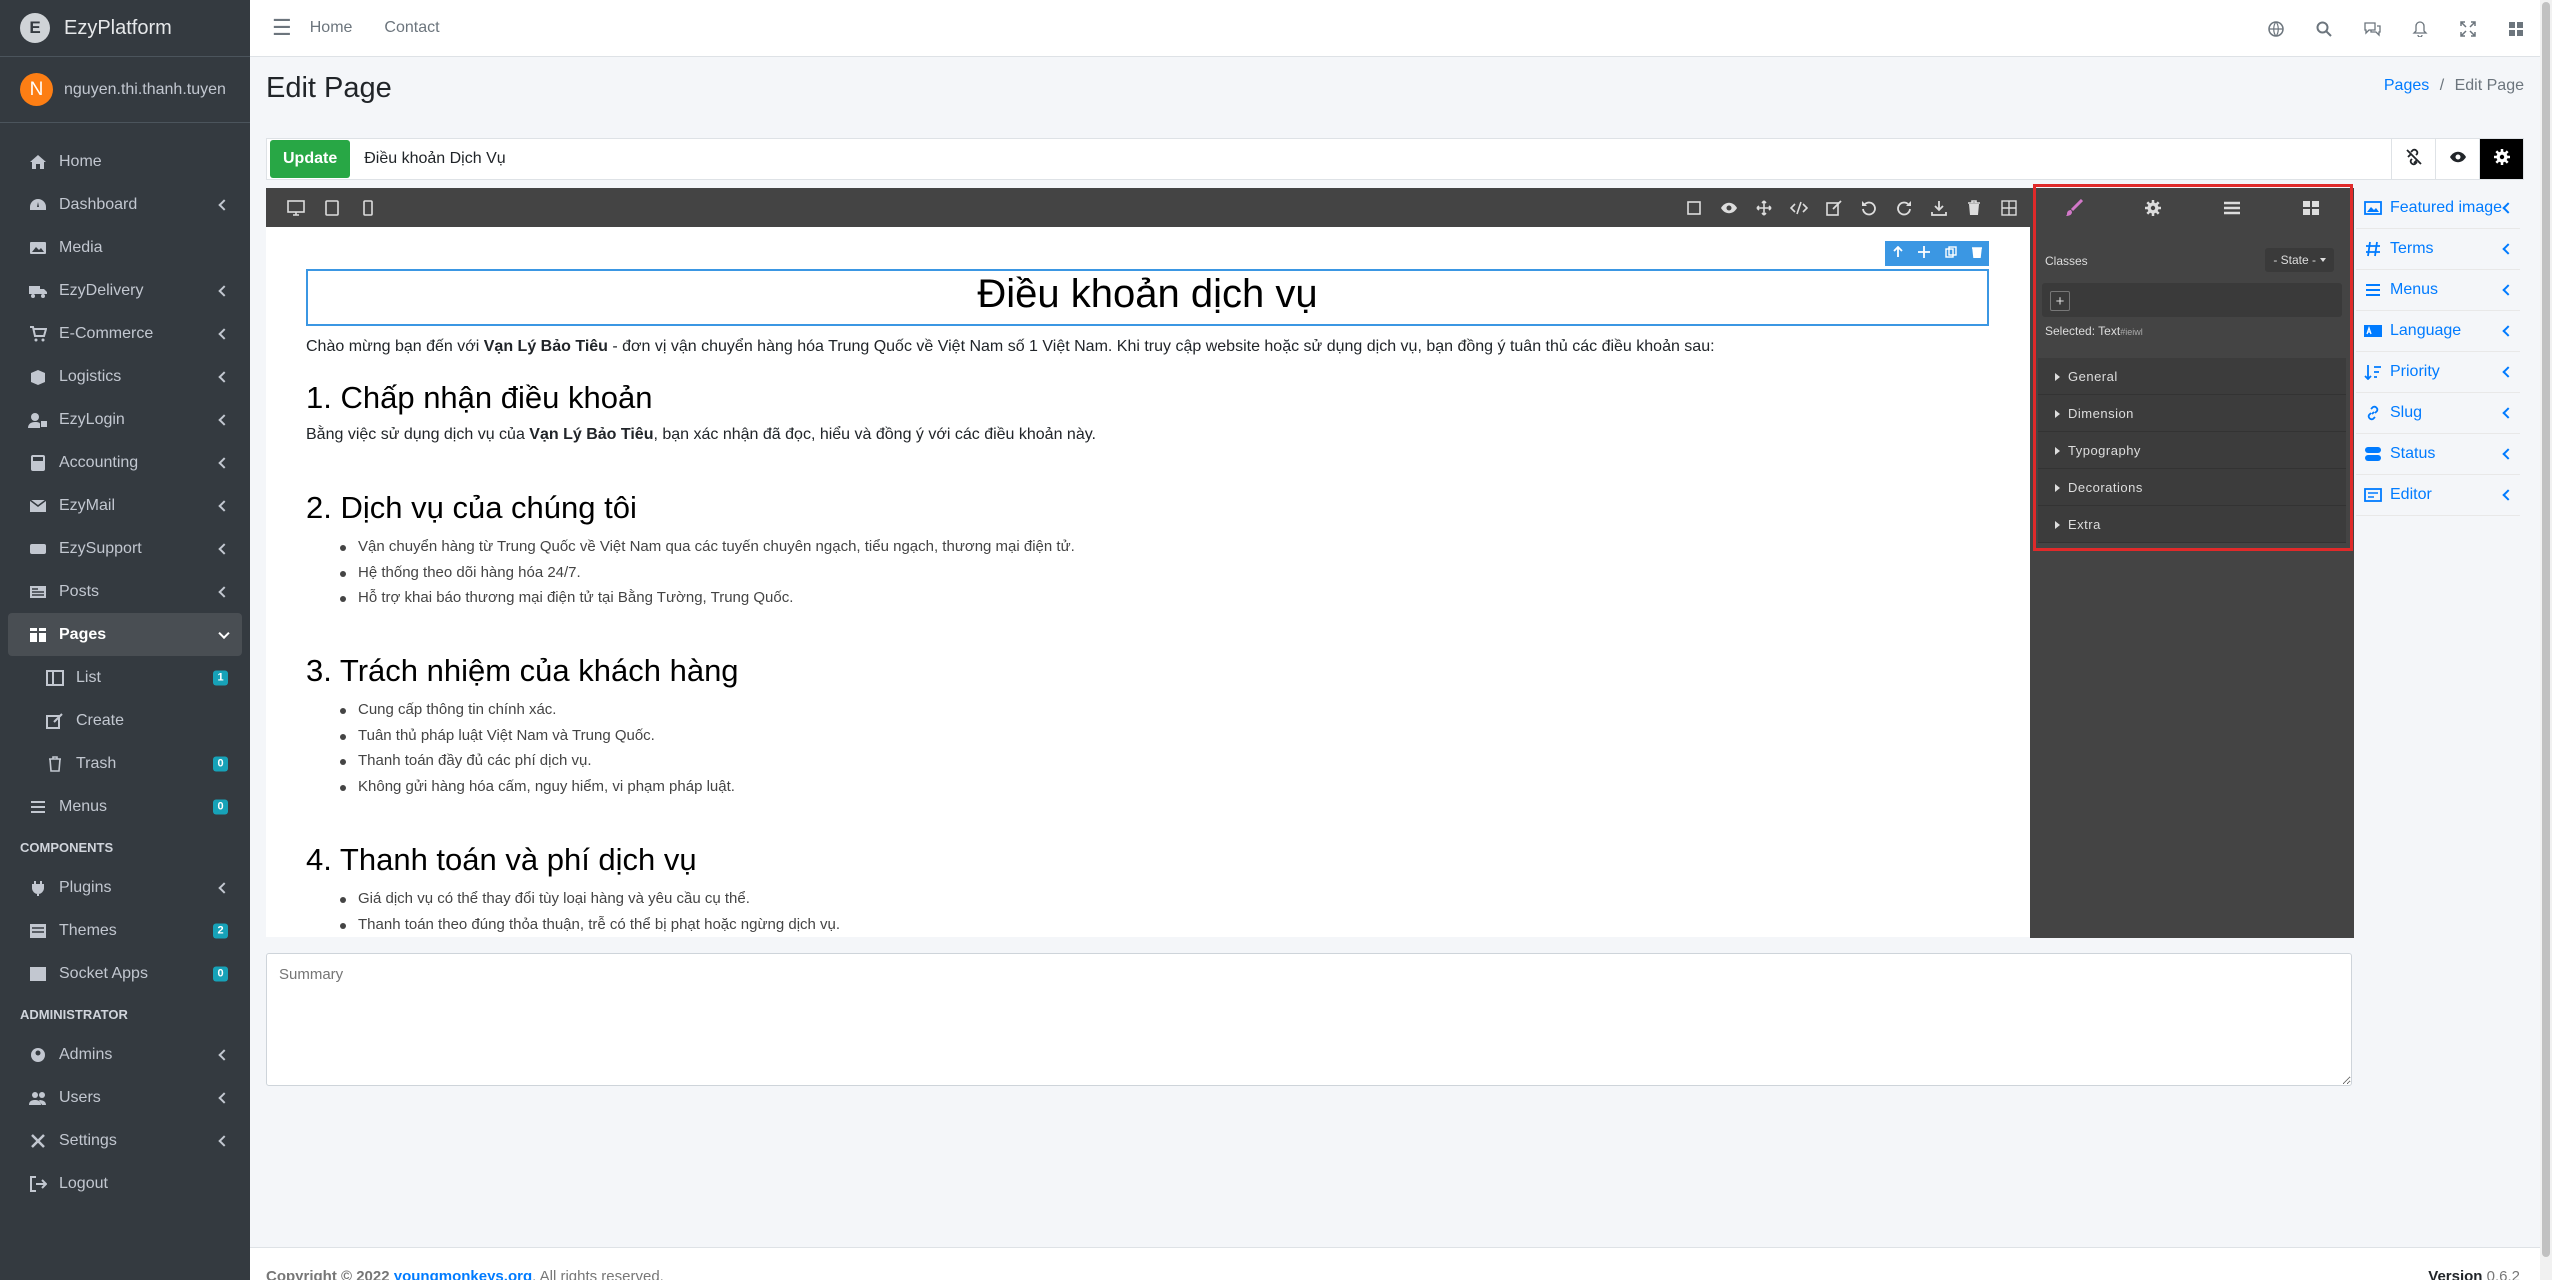 This screenshot has height=1280, width=2552. Describe the element at coordinates (1938, 208) in the screenshot. I see `download-icon` at that location.